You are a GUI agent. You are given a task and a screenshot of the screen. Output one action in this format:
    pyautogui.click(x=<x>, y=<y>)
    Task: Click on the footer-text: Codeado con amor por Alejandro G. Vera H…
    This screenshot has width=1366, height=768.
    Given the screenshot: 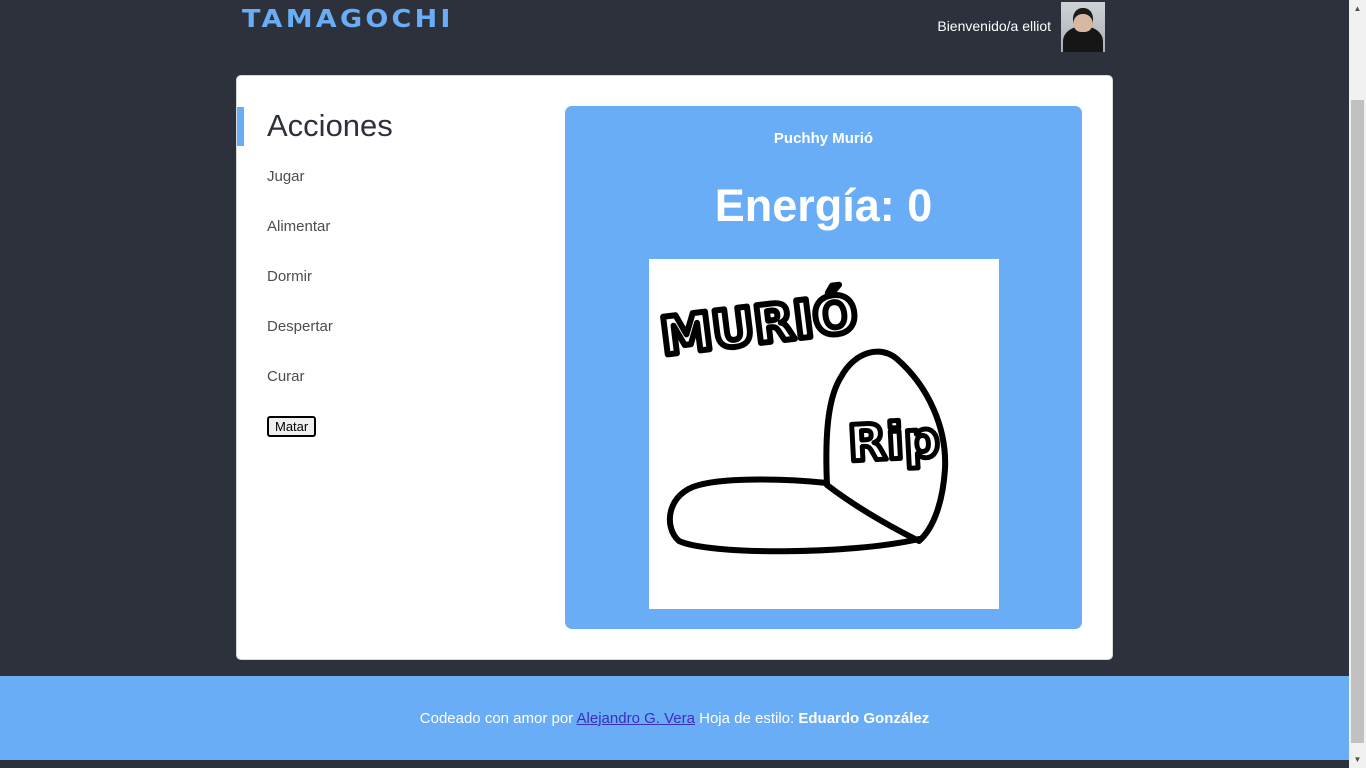 What is the action you would take?
    pyautogui.click(x=674, y=718)
    